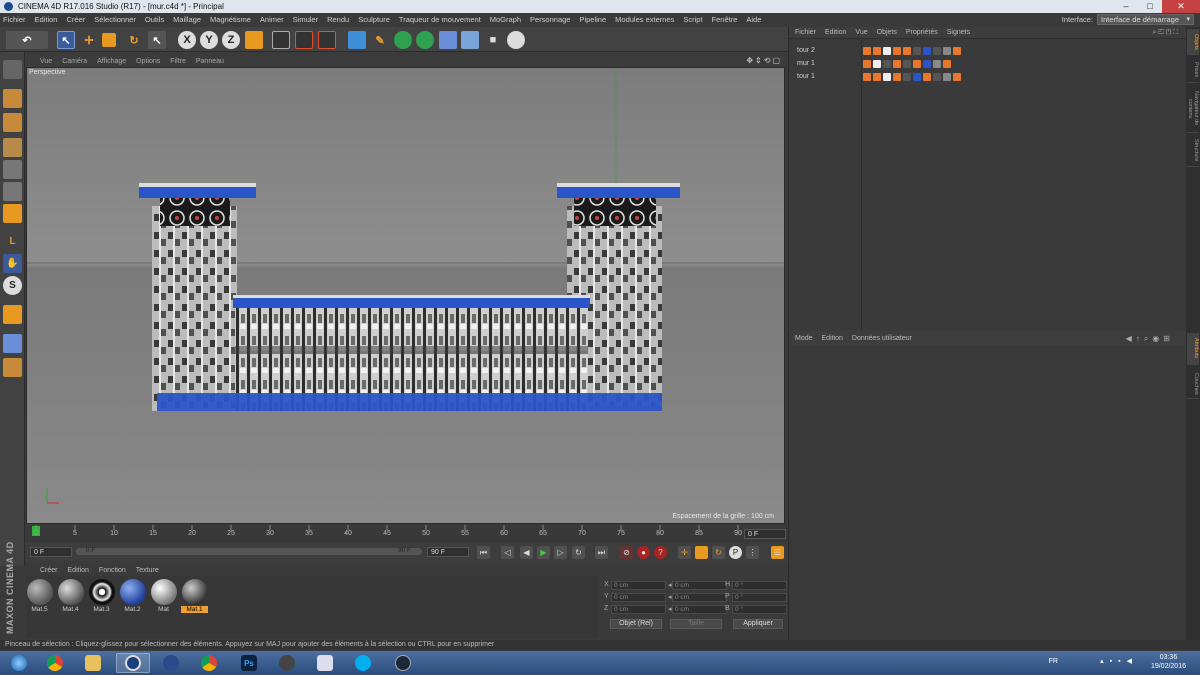 This screenshot has width=1200, height=675. Describe the element at coordinates (403, 40) in the screenshot. I see `subdivision-icon` at that location.